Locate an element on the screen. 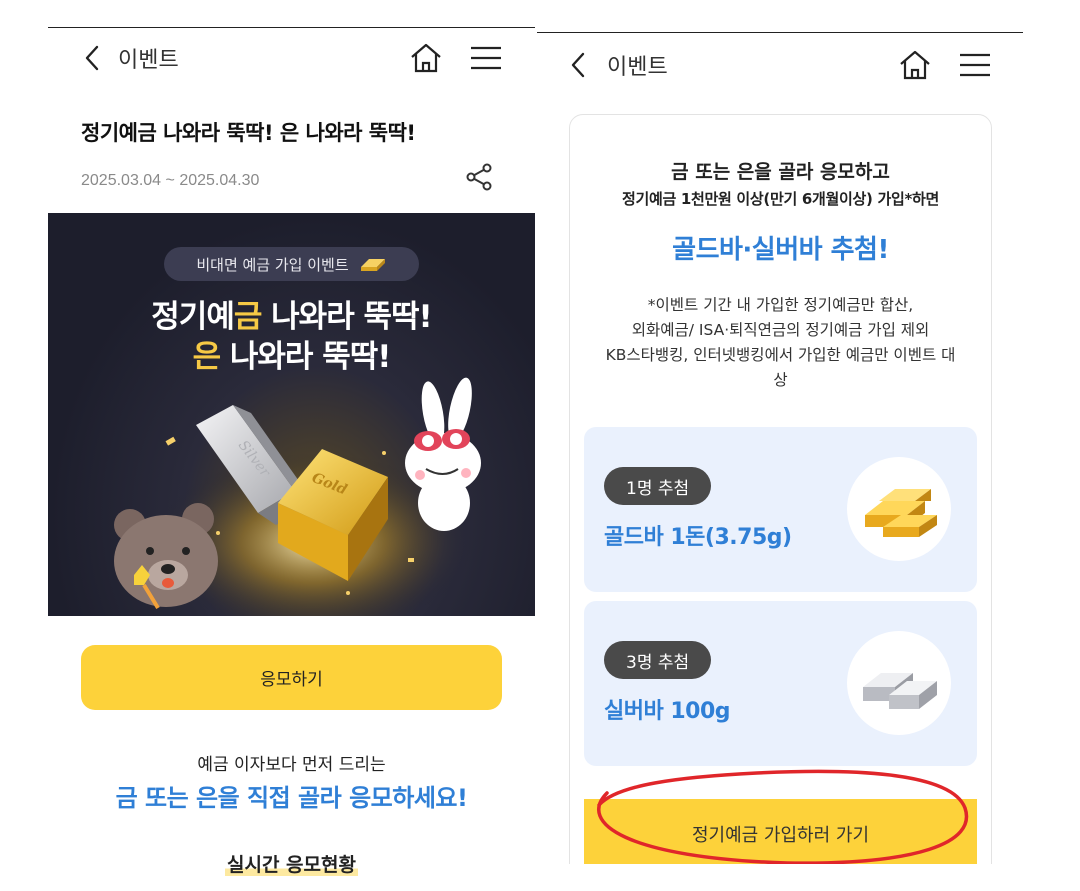 This screenshot has height=891, width=1080. event-date: 2025.03.04 ~ 2025.04.30 is located at coordinates (170, 180).